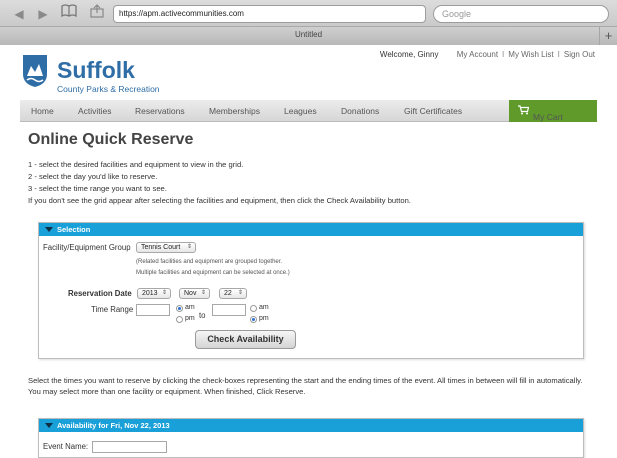 The width and height of the screenshot is (617, 458). Describe the element at coordinates (35, 71) in the screenshot. I see `shield-logo-icon` at that location.